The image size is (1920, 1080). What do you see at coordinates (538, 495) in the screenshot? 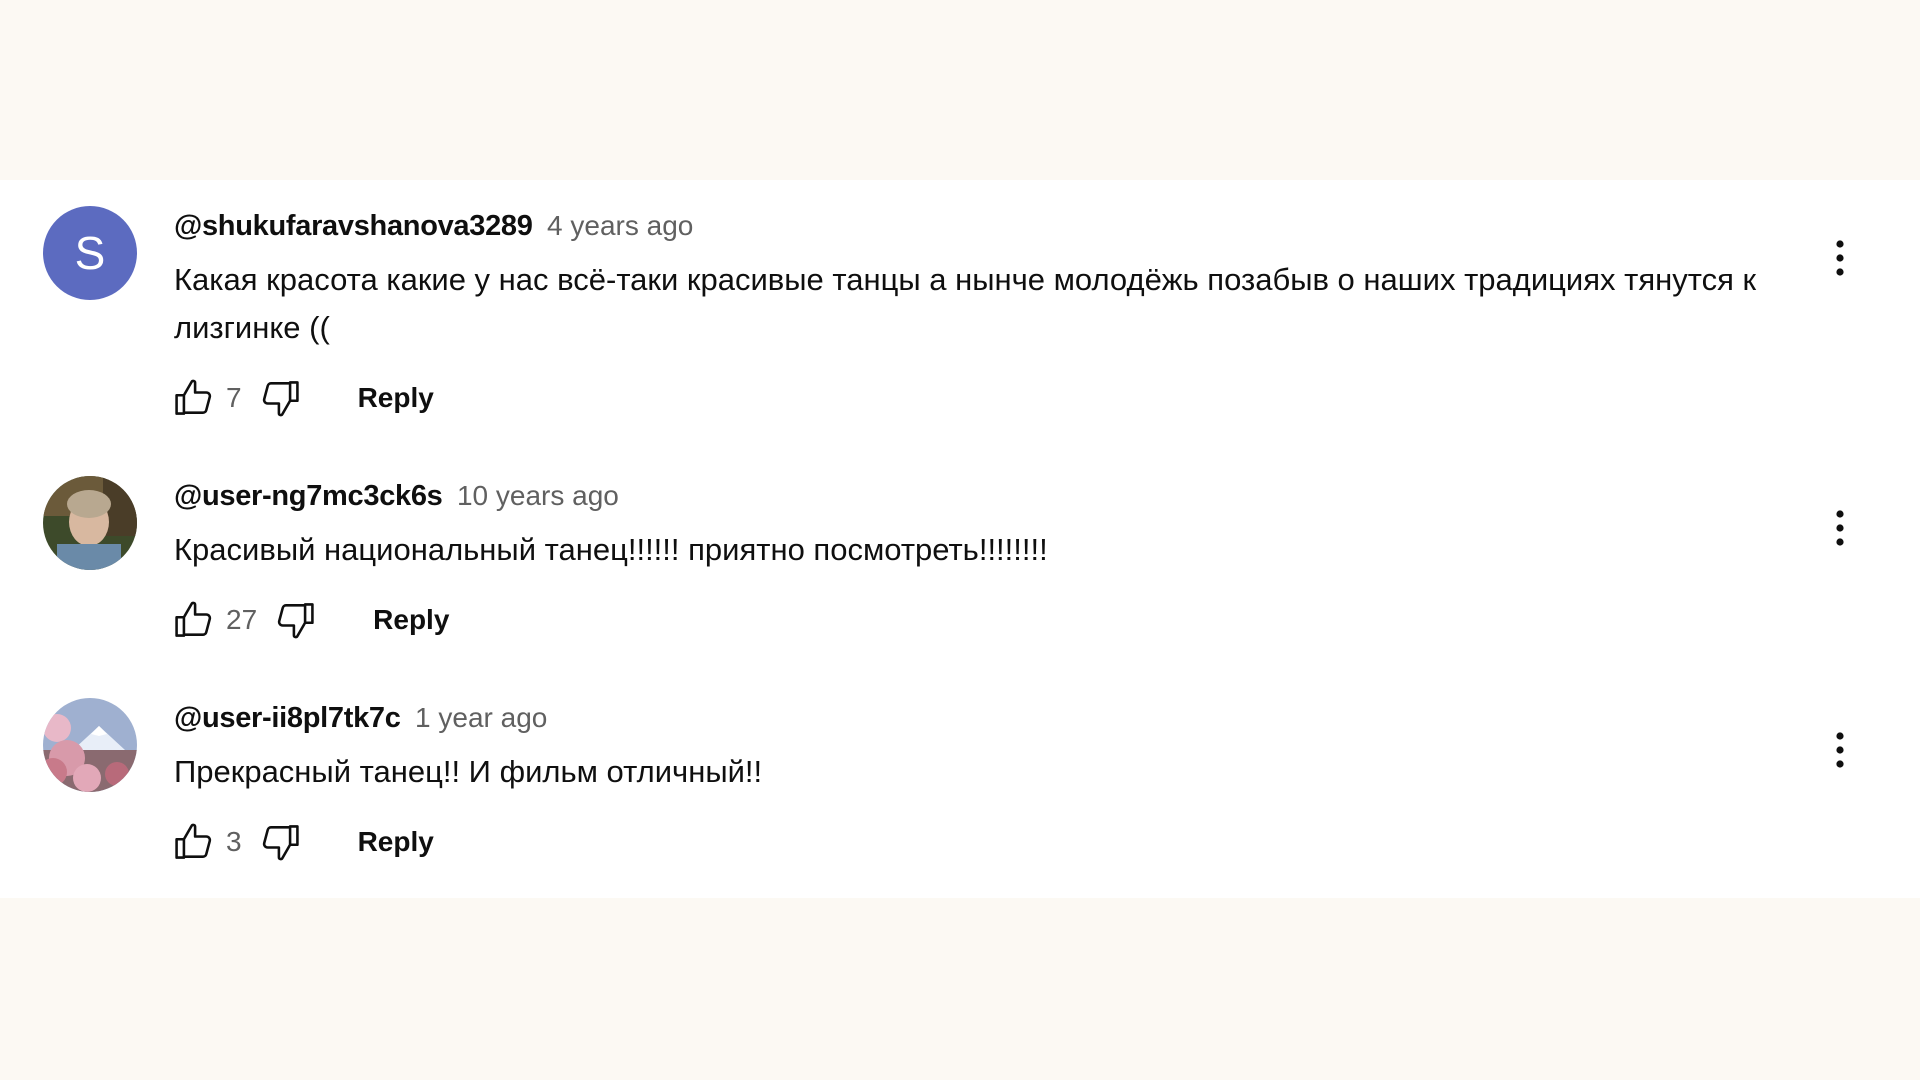
I see `comment-time: 10 years ago` at bounding box center [538, 495].